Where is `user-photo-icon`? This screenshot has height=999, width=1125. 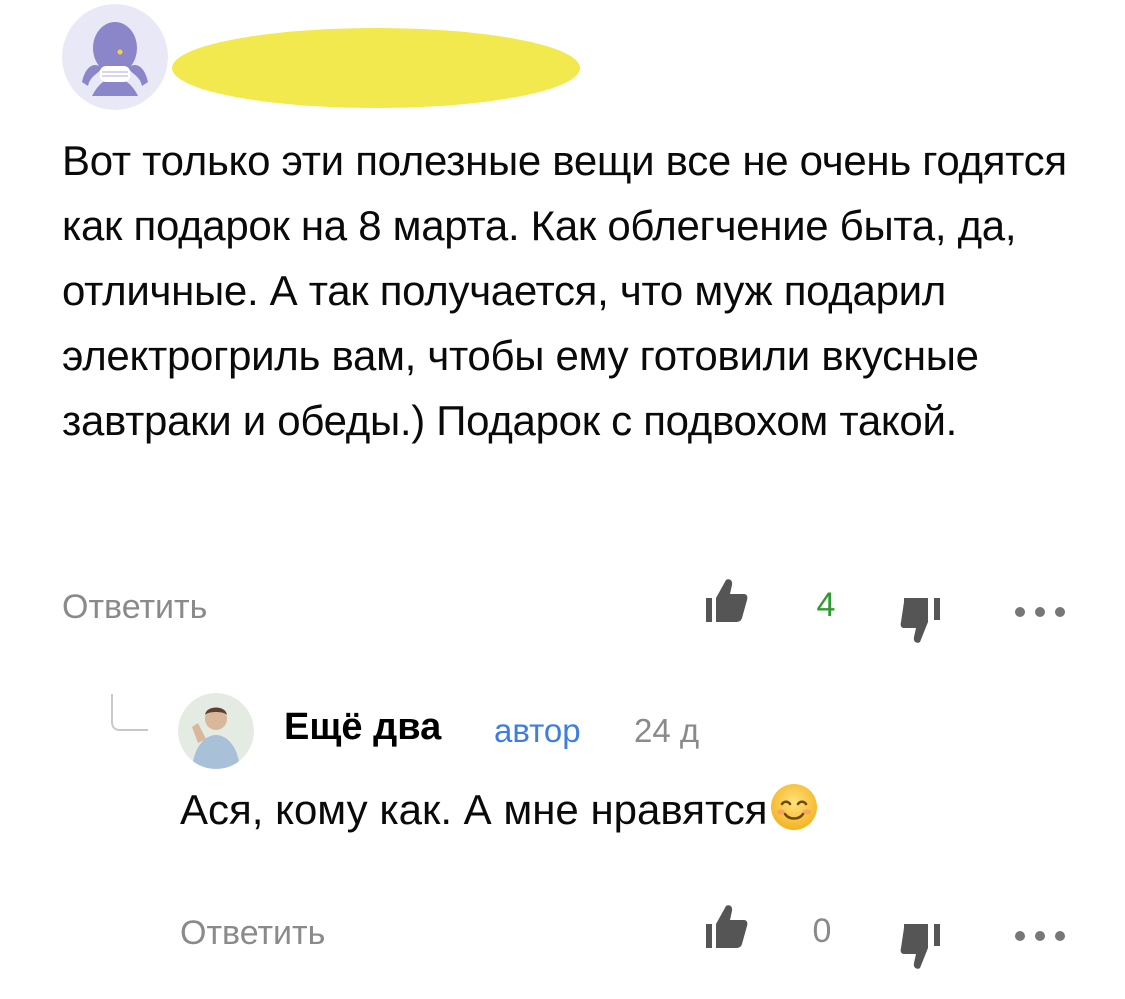 user-photo-icon is located at coordinates (216, 731).